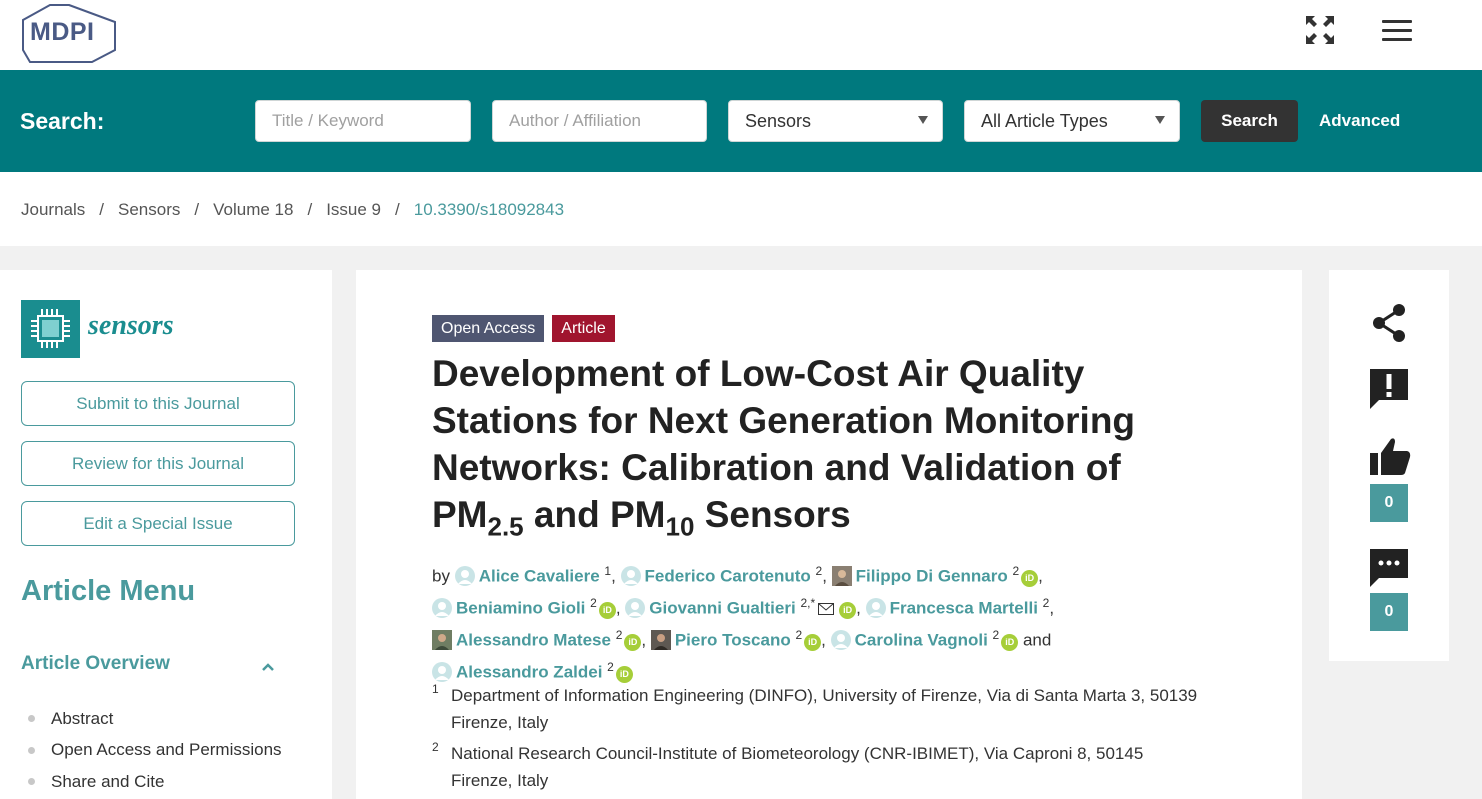 The image size is (1482, 799). I want to click on author-link: Francesca Martelli, so click(964, 608).